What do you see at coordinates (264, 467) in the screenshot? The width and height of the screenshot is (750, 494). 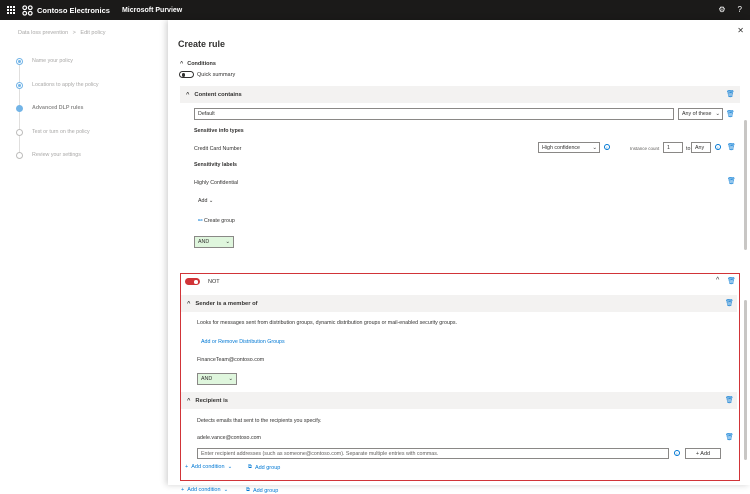 I see `add-group-button: ⧉ Add group` at bounding box center [264, 467].